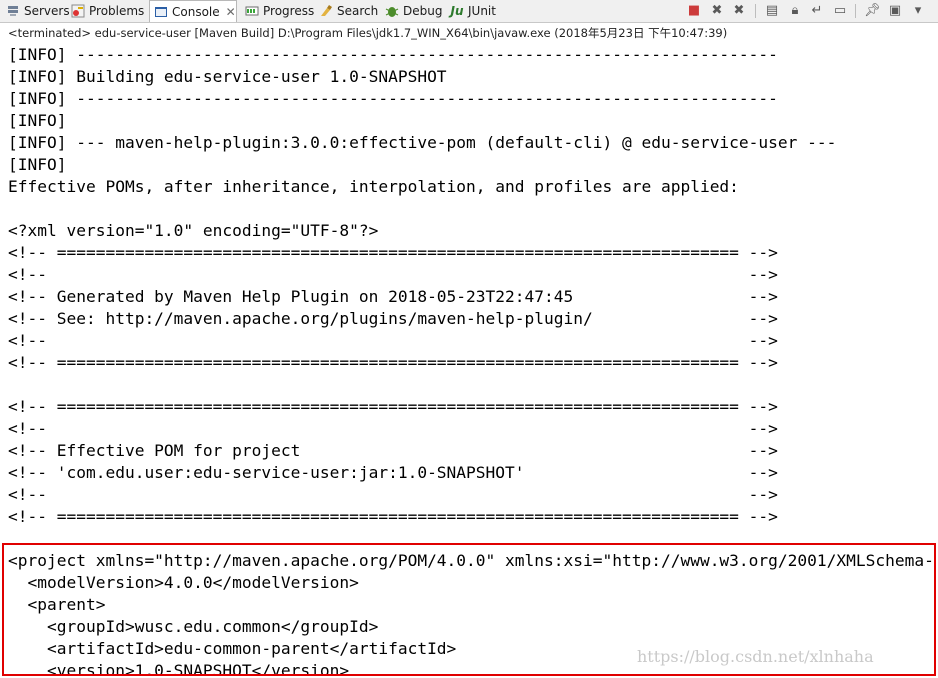  What do you see at coordinates (161, 12) in the screenshot?
I see `console-icon` at bounding box center [161, 12].